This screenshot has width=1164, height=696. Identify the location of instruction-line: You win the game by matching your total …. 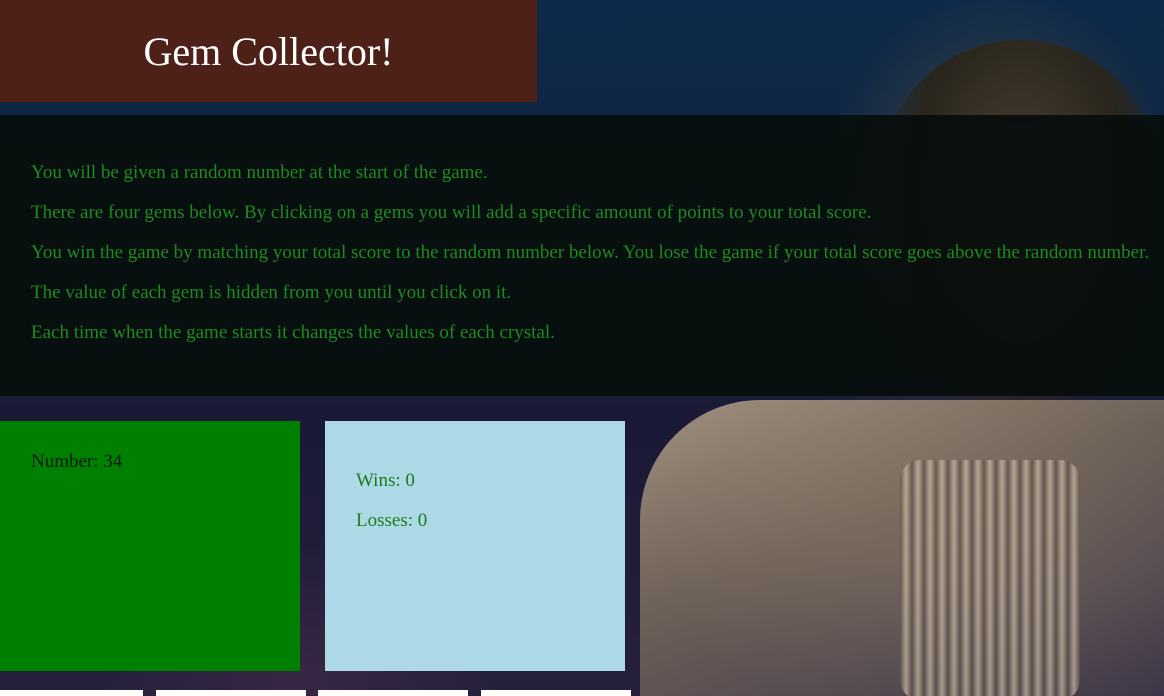
(590, 252).